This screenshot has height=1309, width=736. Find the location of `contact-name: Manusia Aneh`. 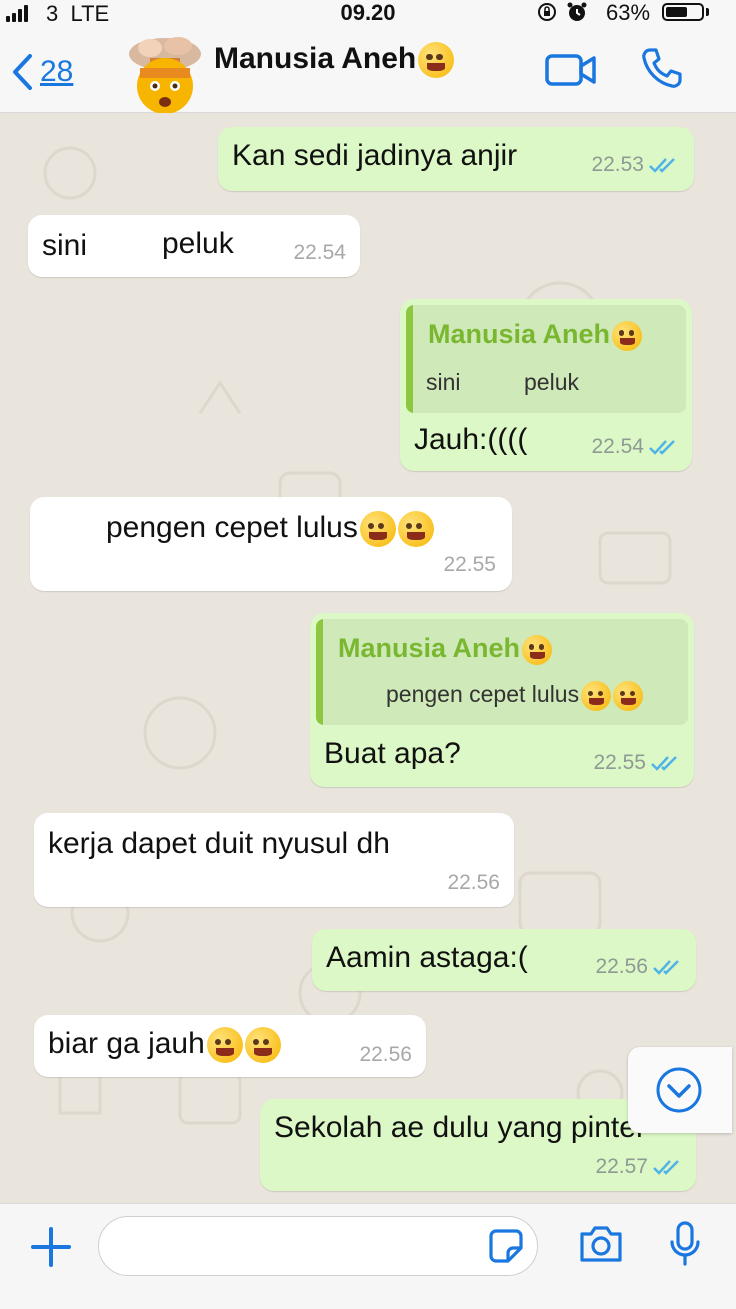

contact-name: Manusia Aneh is located at coordinates (334, 60).